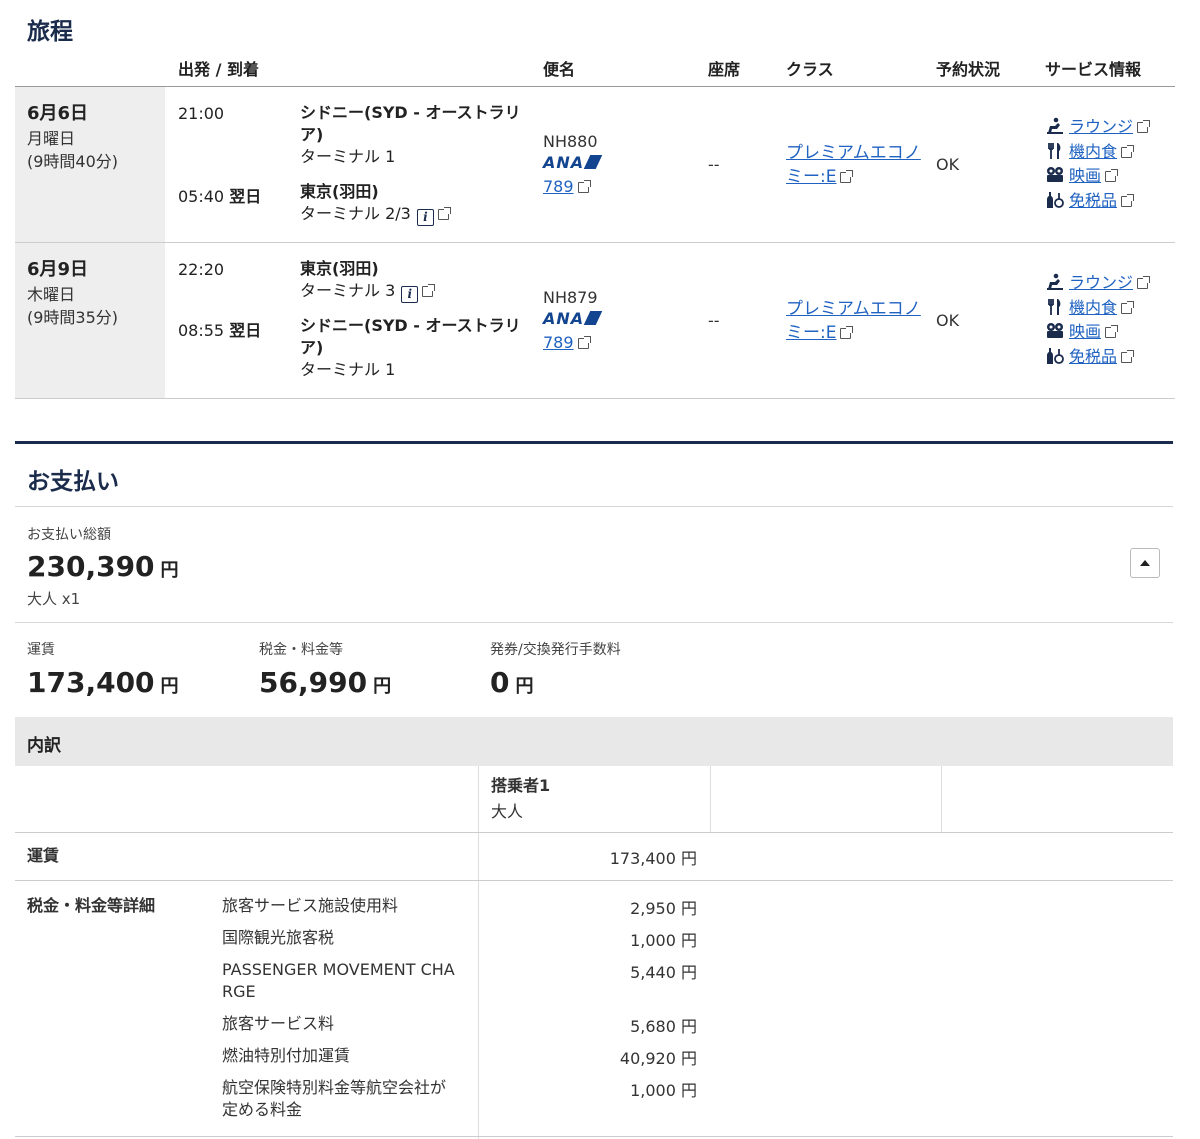 This screenshot has width=1200, height=1139. I want to click on aircraft-block: 789, so click(567, 186).